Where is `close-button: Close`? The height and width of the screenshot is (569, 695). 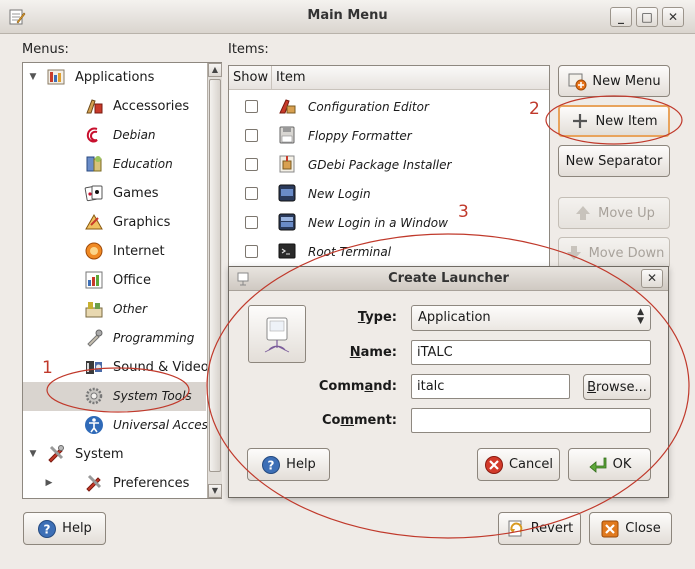
close-button: Close is located at coordinates (630, 528).